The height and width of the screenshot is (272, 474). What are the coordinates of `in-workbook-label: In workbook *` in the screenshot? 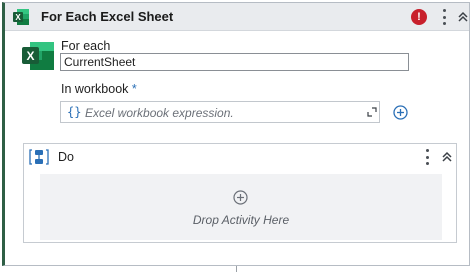 It's located at (99, 89).